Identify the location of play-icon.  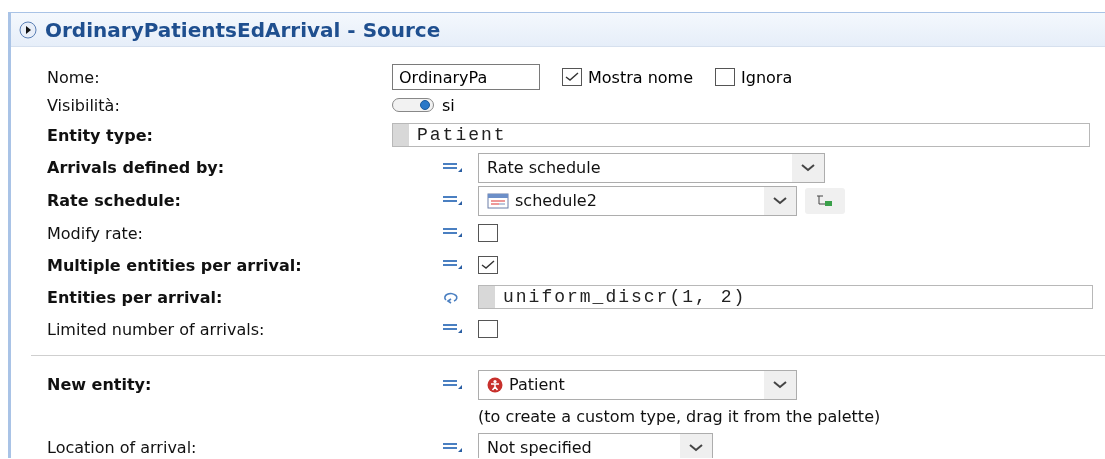
(28, 29).